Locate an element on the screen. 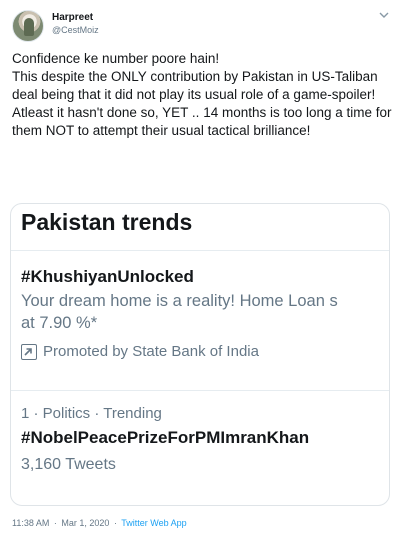  avatar-figure is located at coordinates (29, 27).